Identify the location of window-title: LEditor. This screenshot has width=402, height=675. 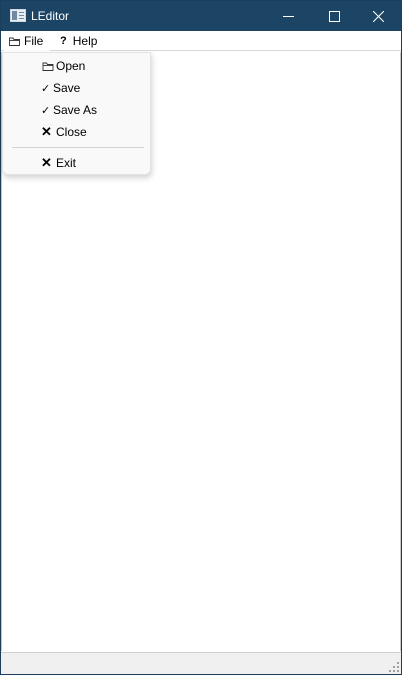
(50, 16).